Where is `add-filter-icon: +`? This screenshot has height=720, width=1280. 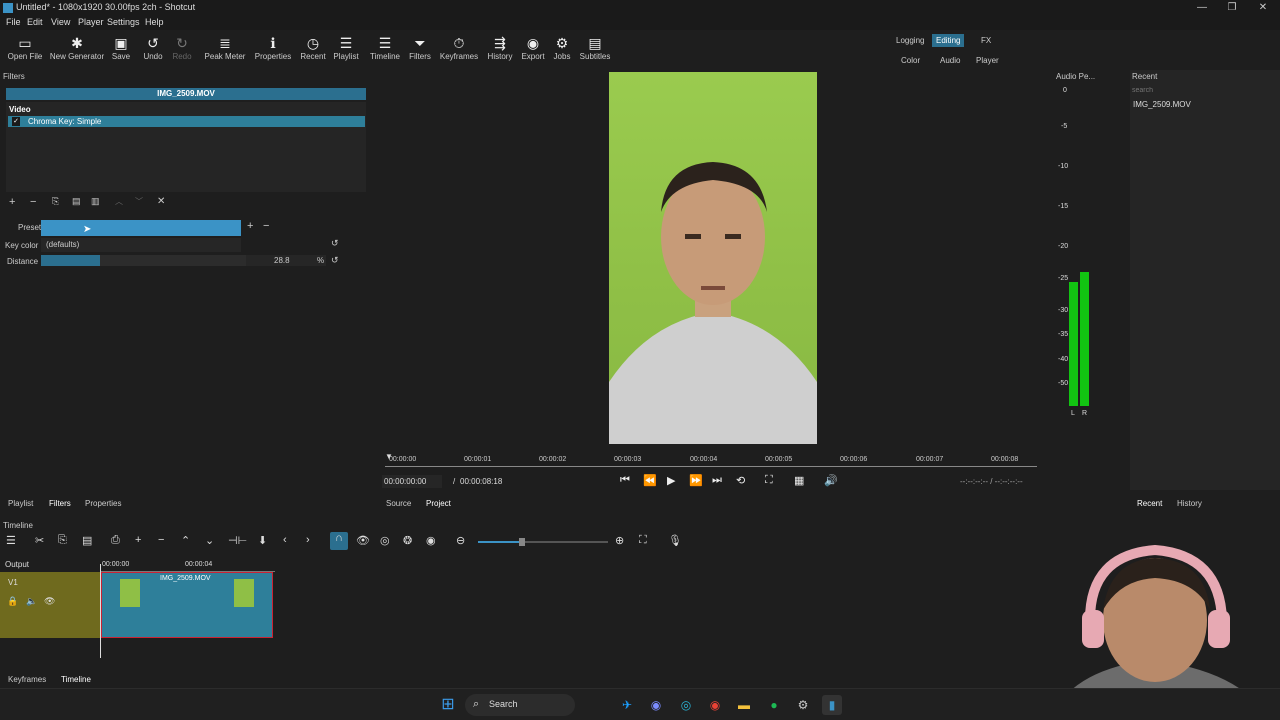
add-filter-icon: + is located at coordinates (12, 202).